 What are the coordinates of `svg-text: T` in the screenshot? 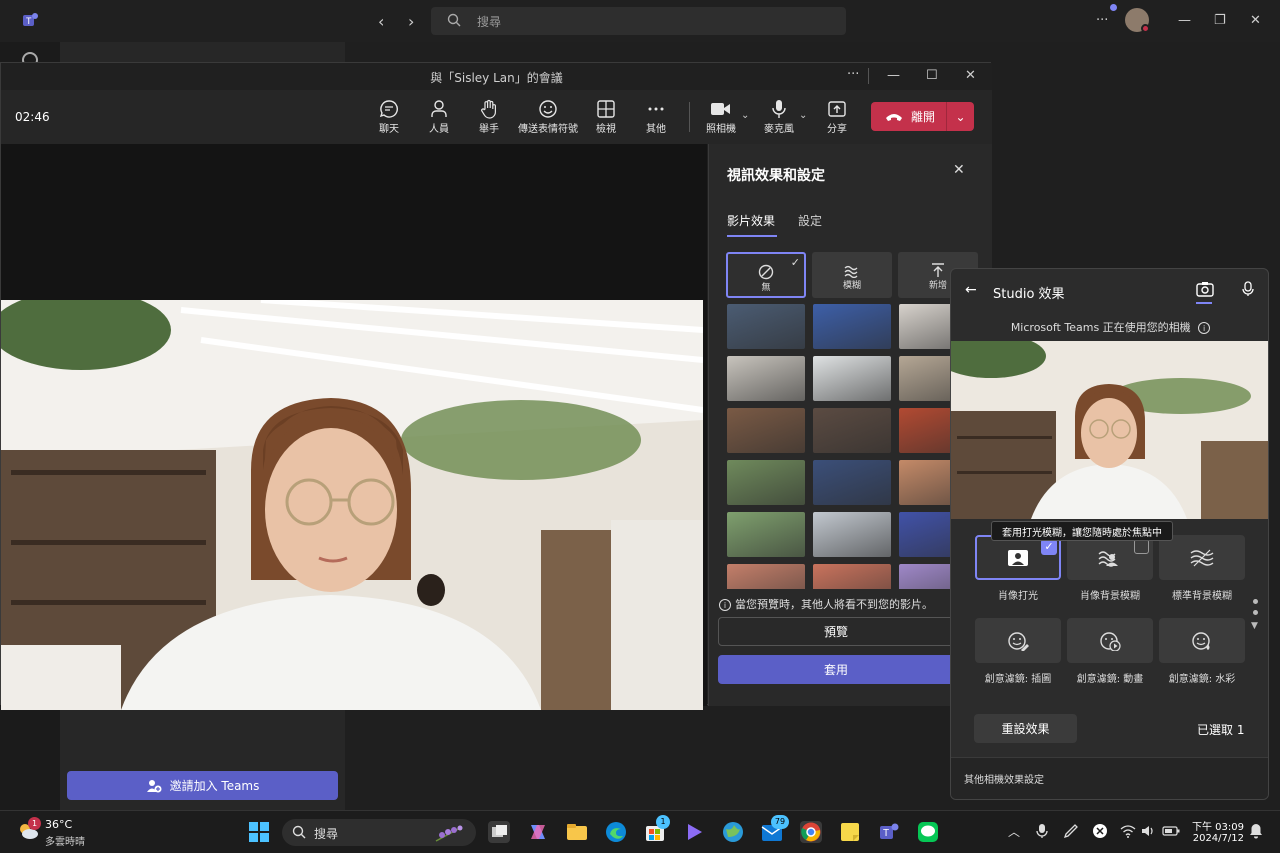 It's located at (29, 21).